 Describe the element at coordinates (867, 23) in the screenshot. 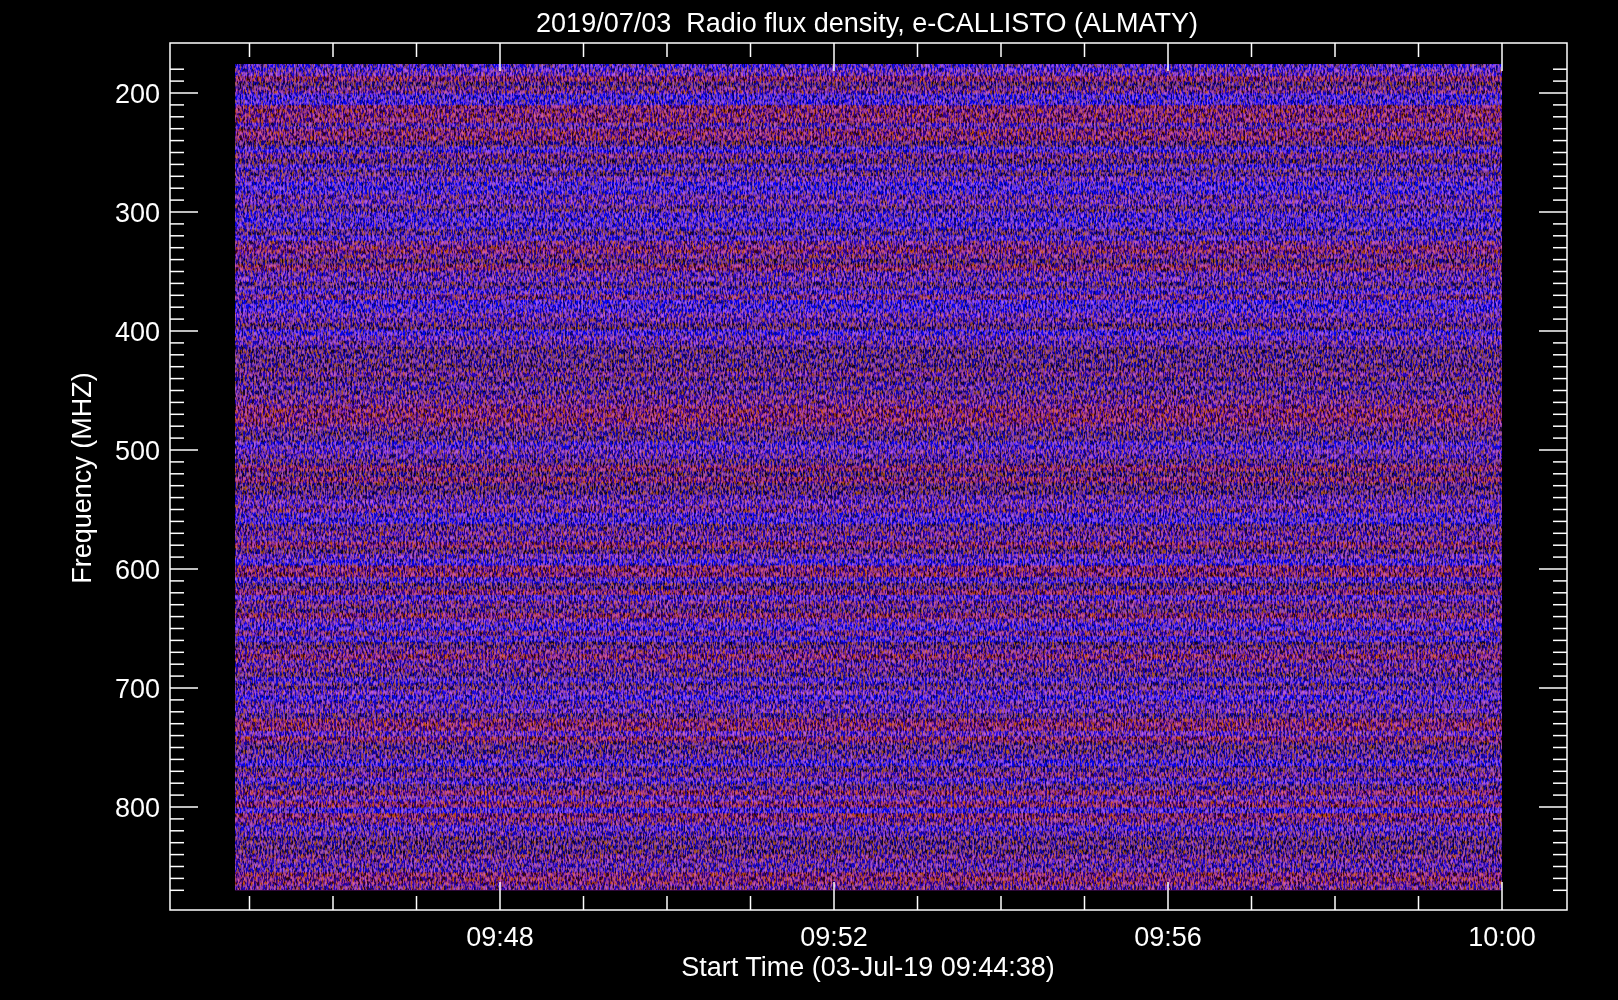

I see `chart-title: 2019/07/03 Radio flux density, e-CALLISTO (ALMATY)` at that location.